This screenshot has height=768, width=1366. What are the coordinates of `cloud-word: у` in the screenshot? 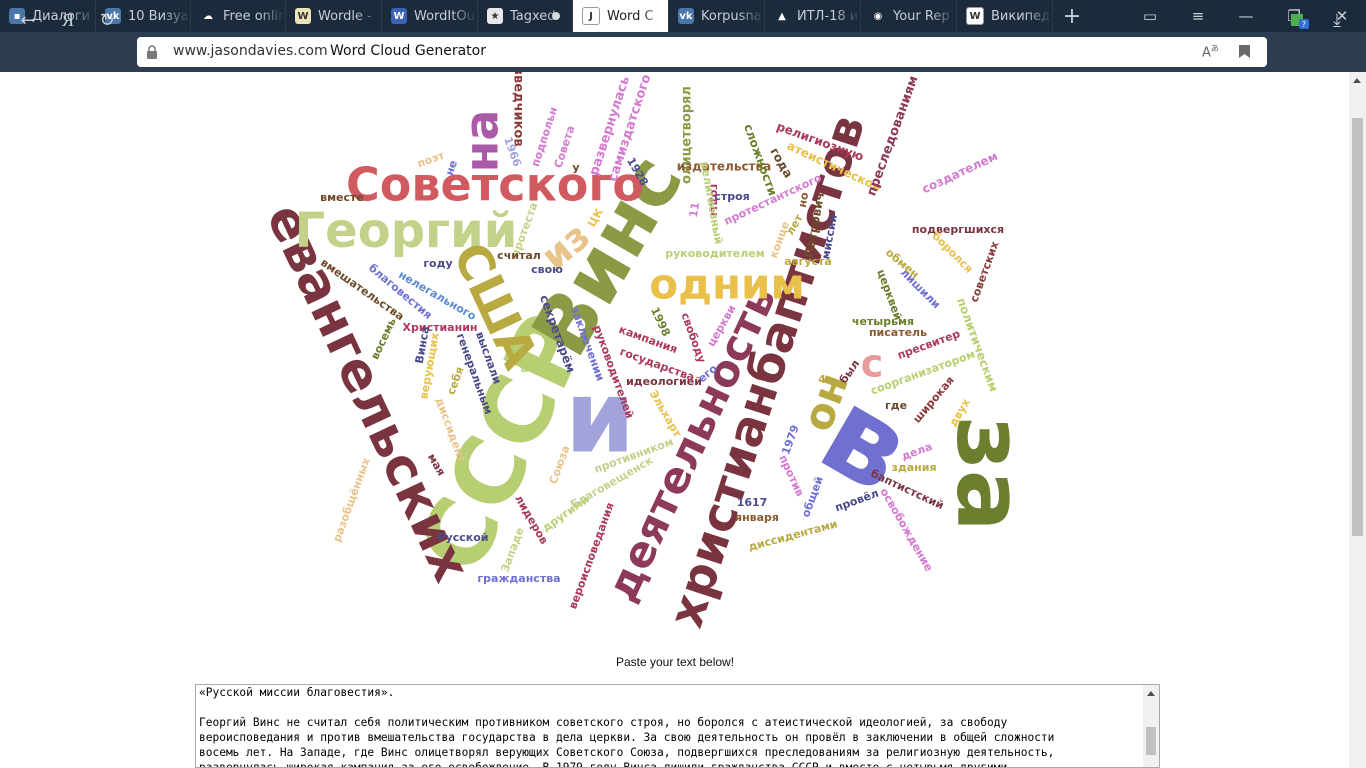 It's located at (575, 167).